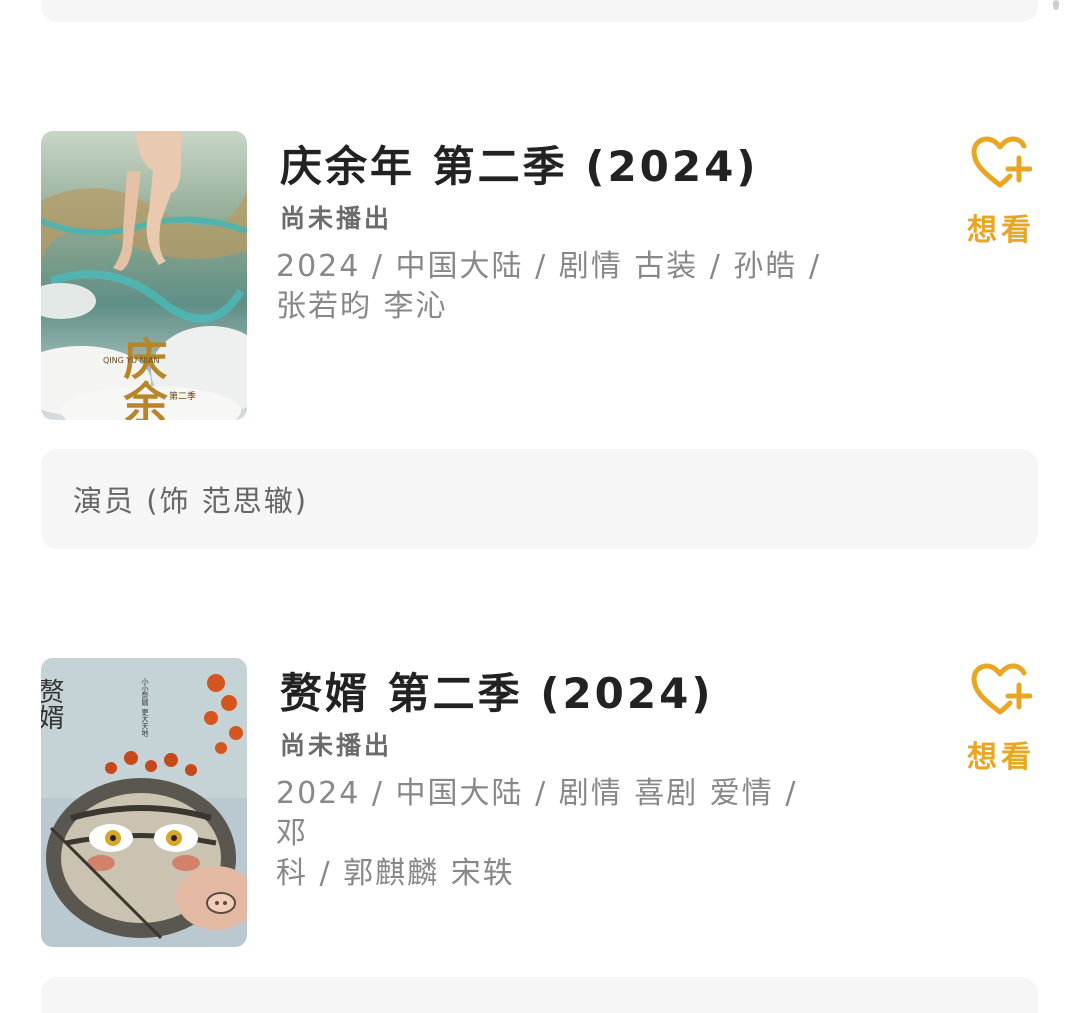 This screenshot has height=1013, width=1079. I want to click on meta-line: 2024 / 中国大陆 / 剧情 喜剧 爱情 / 邓, so click(537, 813).